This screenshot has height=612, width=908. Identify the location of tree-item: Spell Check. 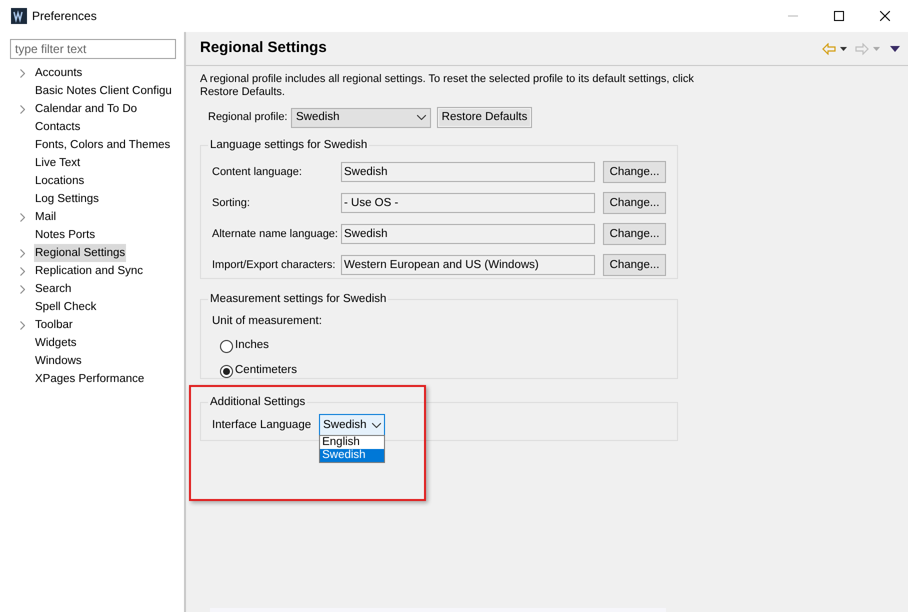
(66, 307).